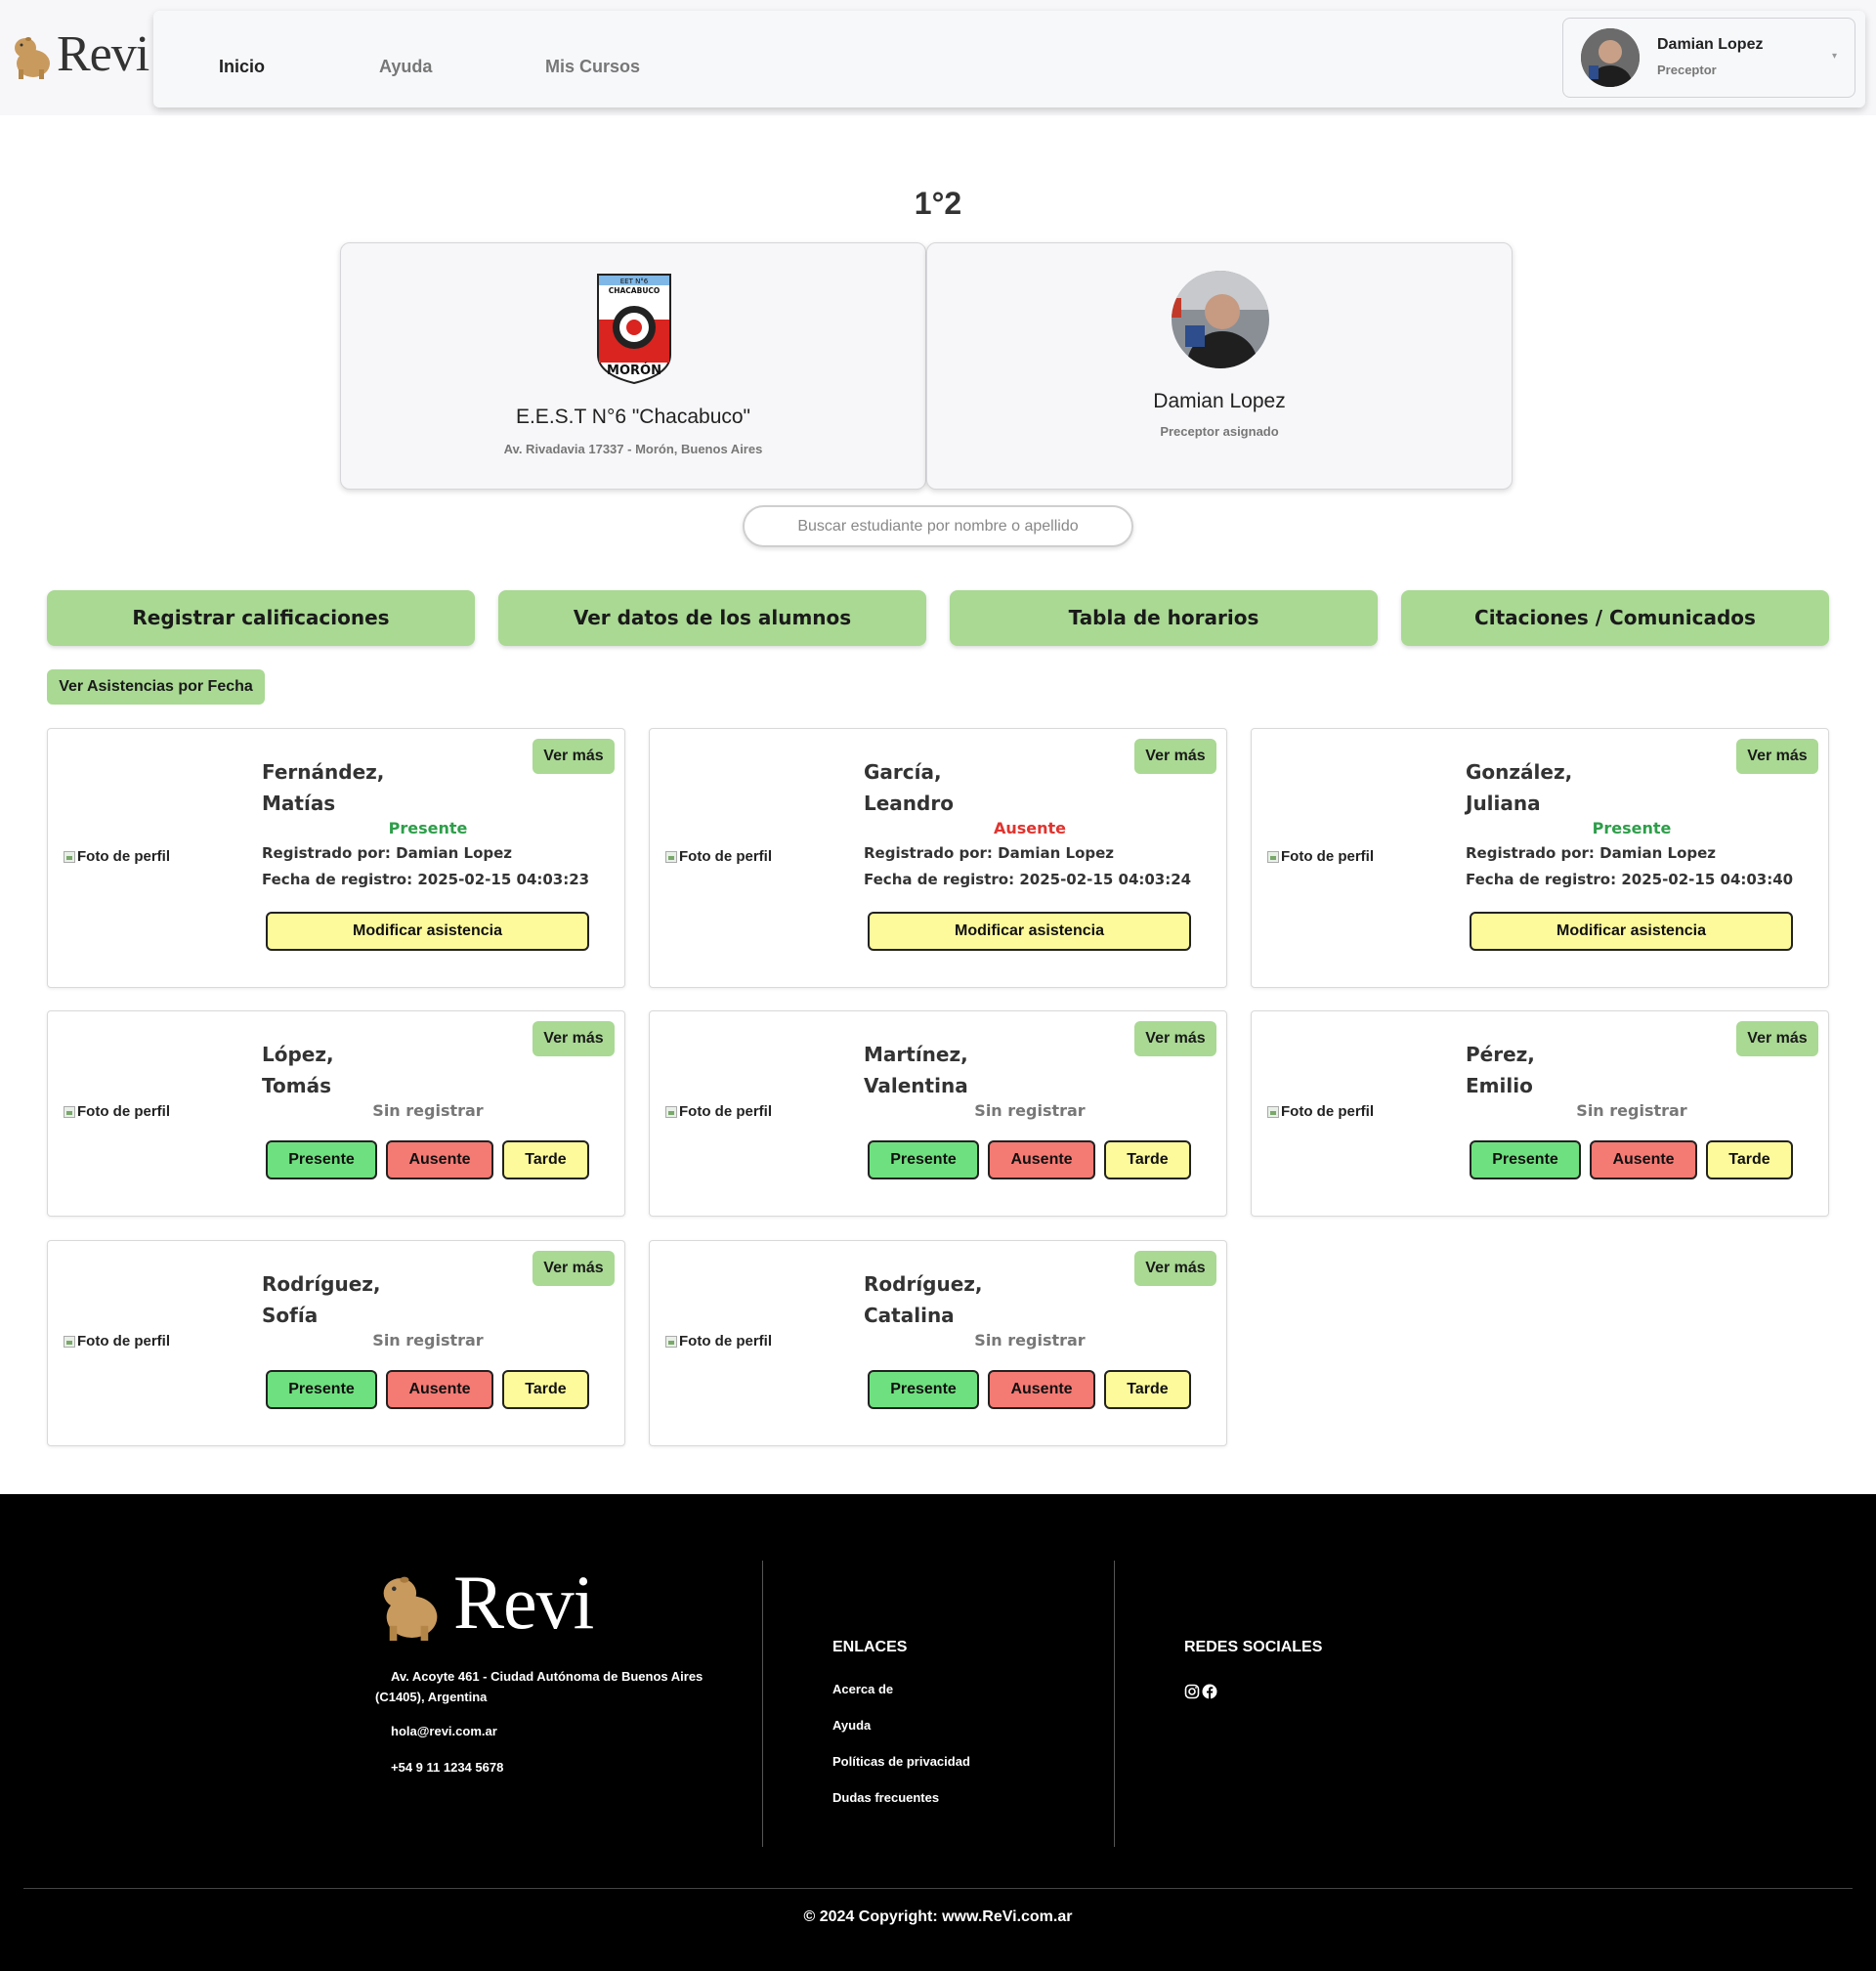  I want to click on instagram-icon, so click(1192, 1691).